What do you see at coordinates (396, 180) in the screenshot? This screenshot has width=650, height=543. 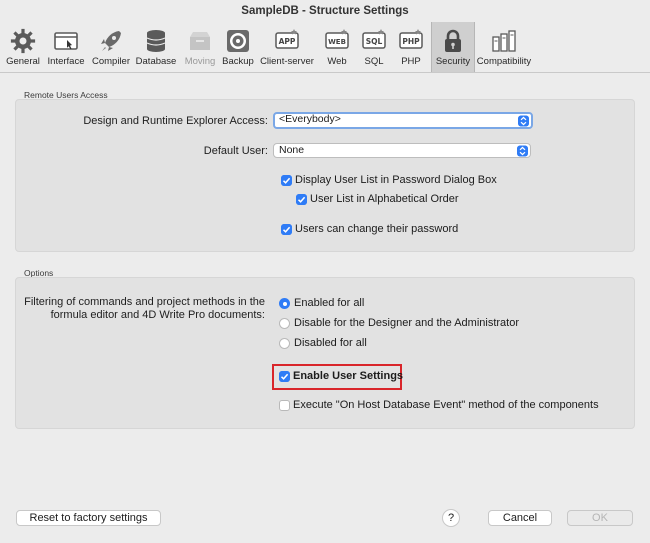 I see `display-user-list-label: Display User List in Password Dialog Box` at bounding box center [396, 180].